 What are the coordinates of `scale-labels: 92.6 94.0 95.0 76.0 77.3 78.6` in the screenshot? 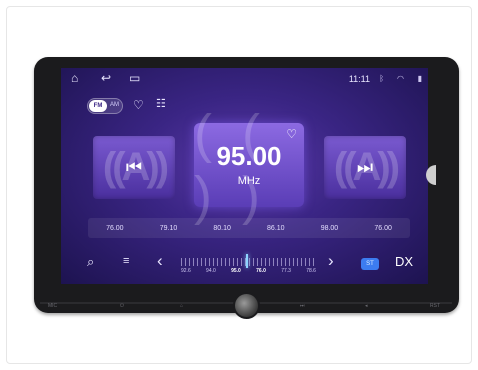 It's located at (248, 271).